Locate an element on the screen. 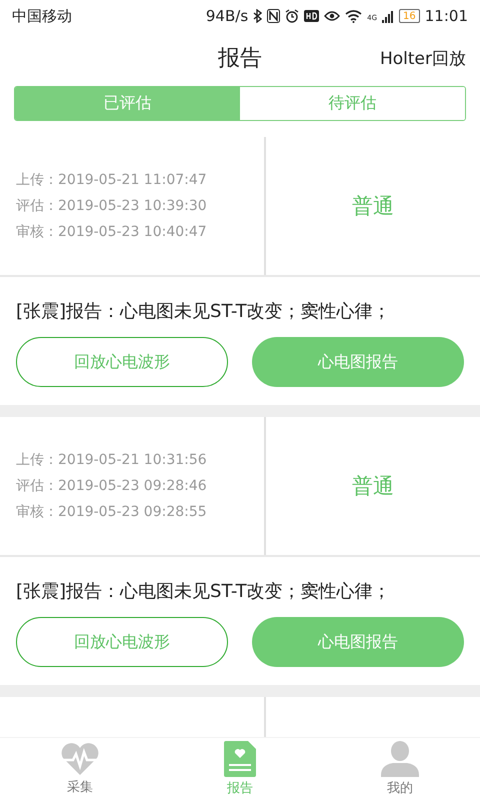 Image resolution: width=480 pixels, height=800 pixels. bluetooth-icon is located at coordinates (257, 16).